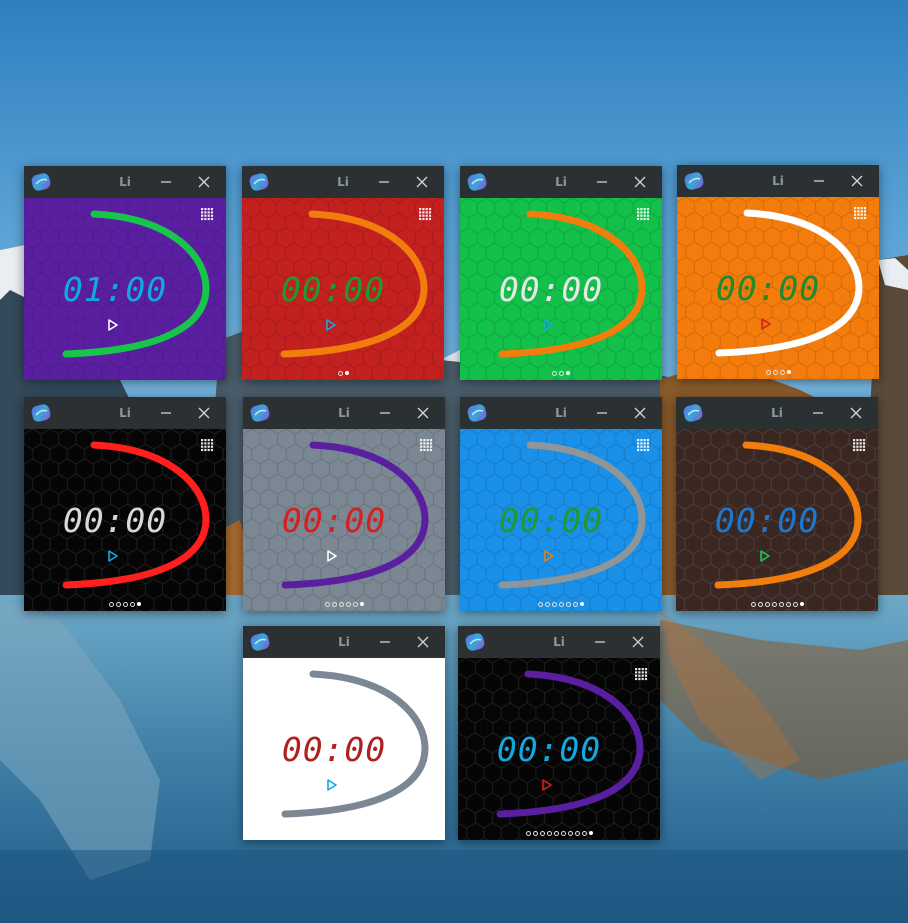 This screenshot has width=908, height=923. What do you see at coordinates (125, 273) in the screenshot?
I see `timer-window: Li 01:00` at bounding box center [125, 273].